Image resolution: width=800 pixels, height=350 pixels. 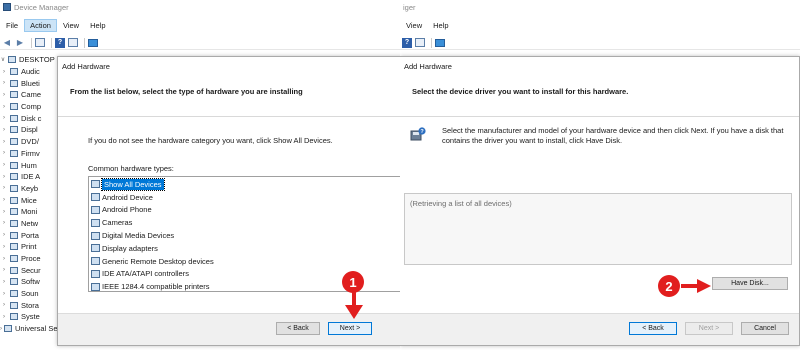 I want to click on tree-item: › Porta, so click(x=31, y=235).